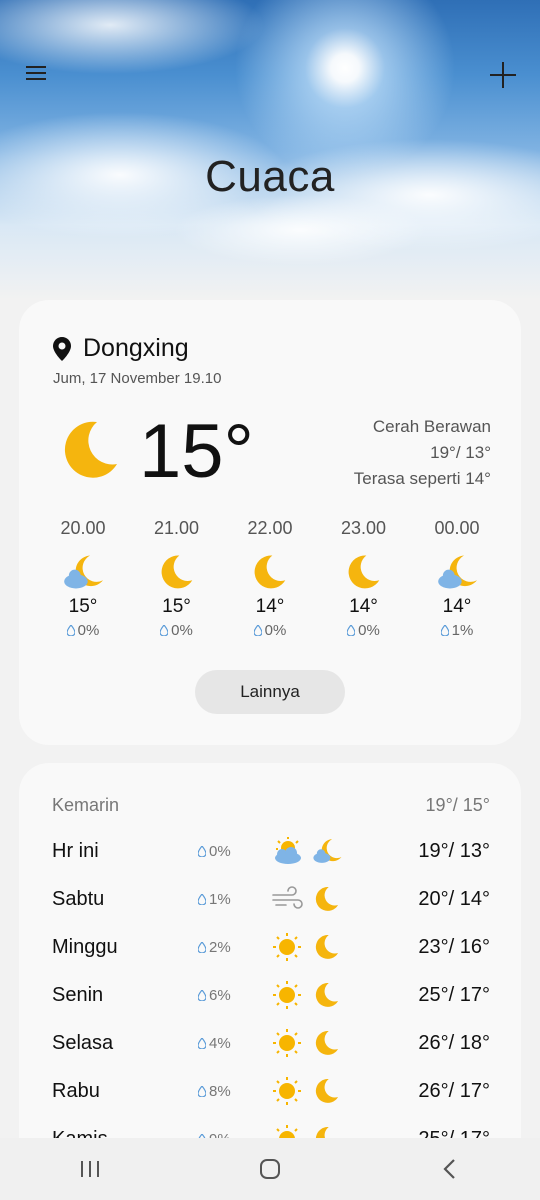 Image resolution: width=540 pixels, height=1200 pixels. What do you see at coordinates (234, 1043) in the screenshot?
I see `day-rain: 4%` at bounding box center [234, 1043].